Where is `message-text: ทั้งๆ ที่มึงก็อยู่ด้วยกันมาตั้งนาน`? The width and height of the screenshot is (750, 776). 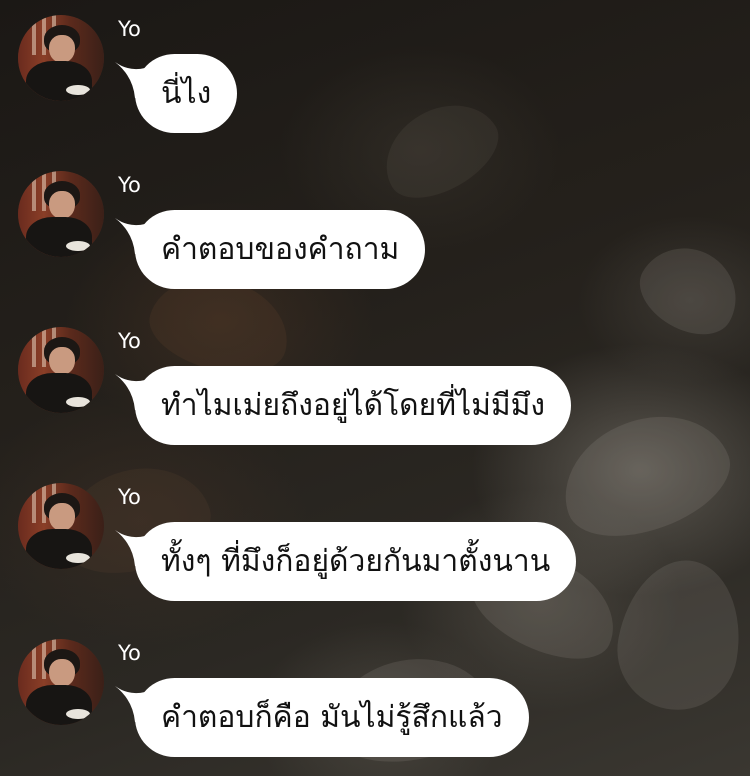 message-text: ทั้งๆ ที่มึงก็อยู่ด้วยกันมาตั้งนาน is located at coordinates (356, 561).